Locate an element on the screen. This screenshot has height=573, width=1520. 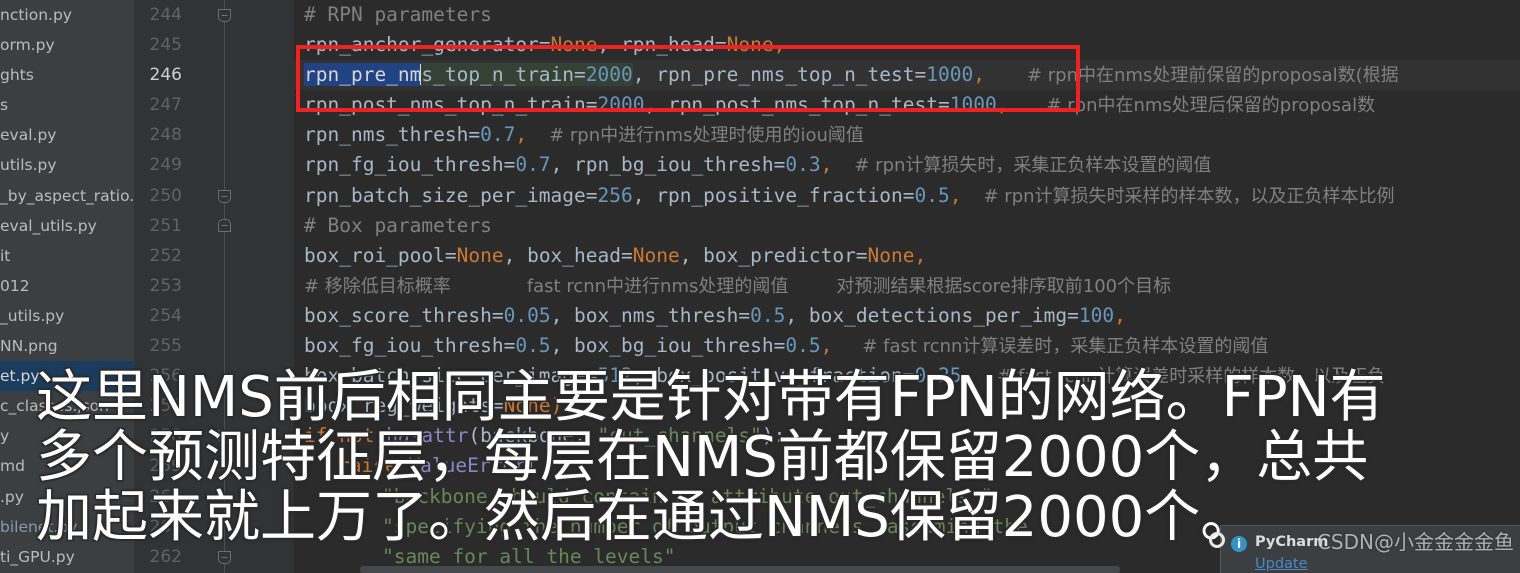
code-line: bbox_reg_weights=None): is located at coordinates (907, 406).